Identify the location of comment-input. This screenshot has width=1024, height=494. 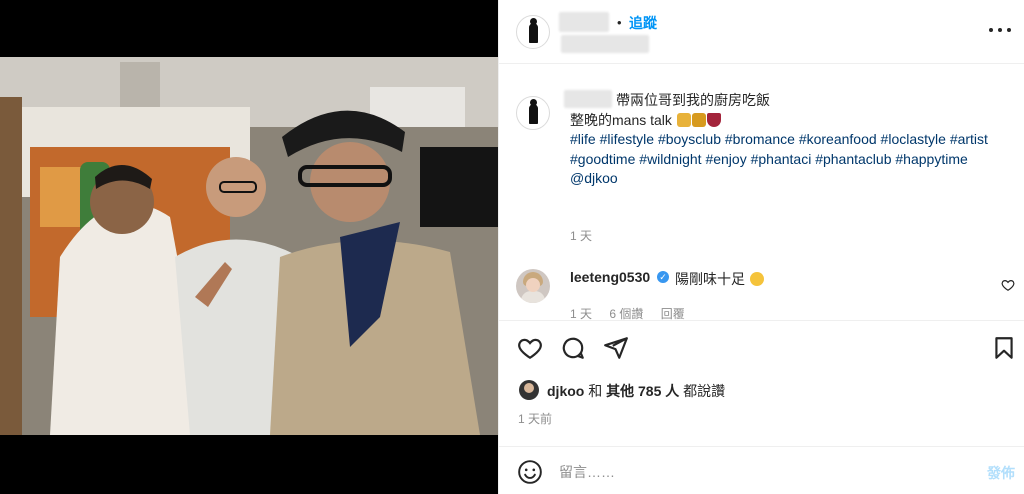
(754, 472).